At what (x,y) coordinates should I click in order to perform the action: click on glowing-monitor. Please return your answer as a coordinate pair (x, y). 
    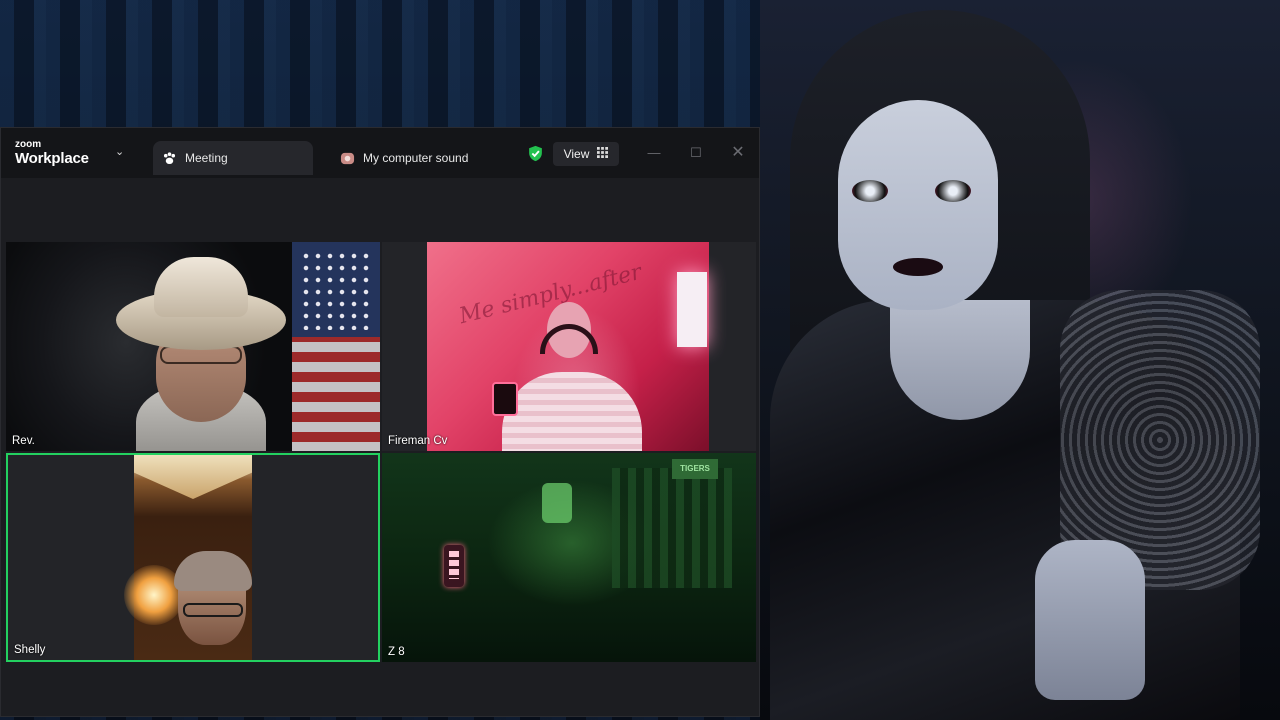
    Looking at the image, I should click on (692, 309).